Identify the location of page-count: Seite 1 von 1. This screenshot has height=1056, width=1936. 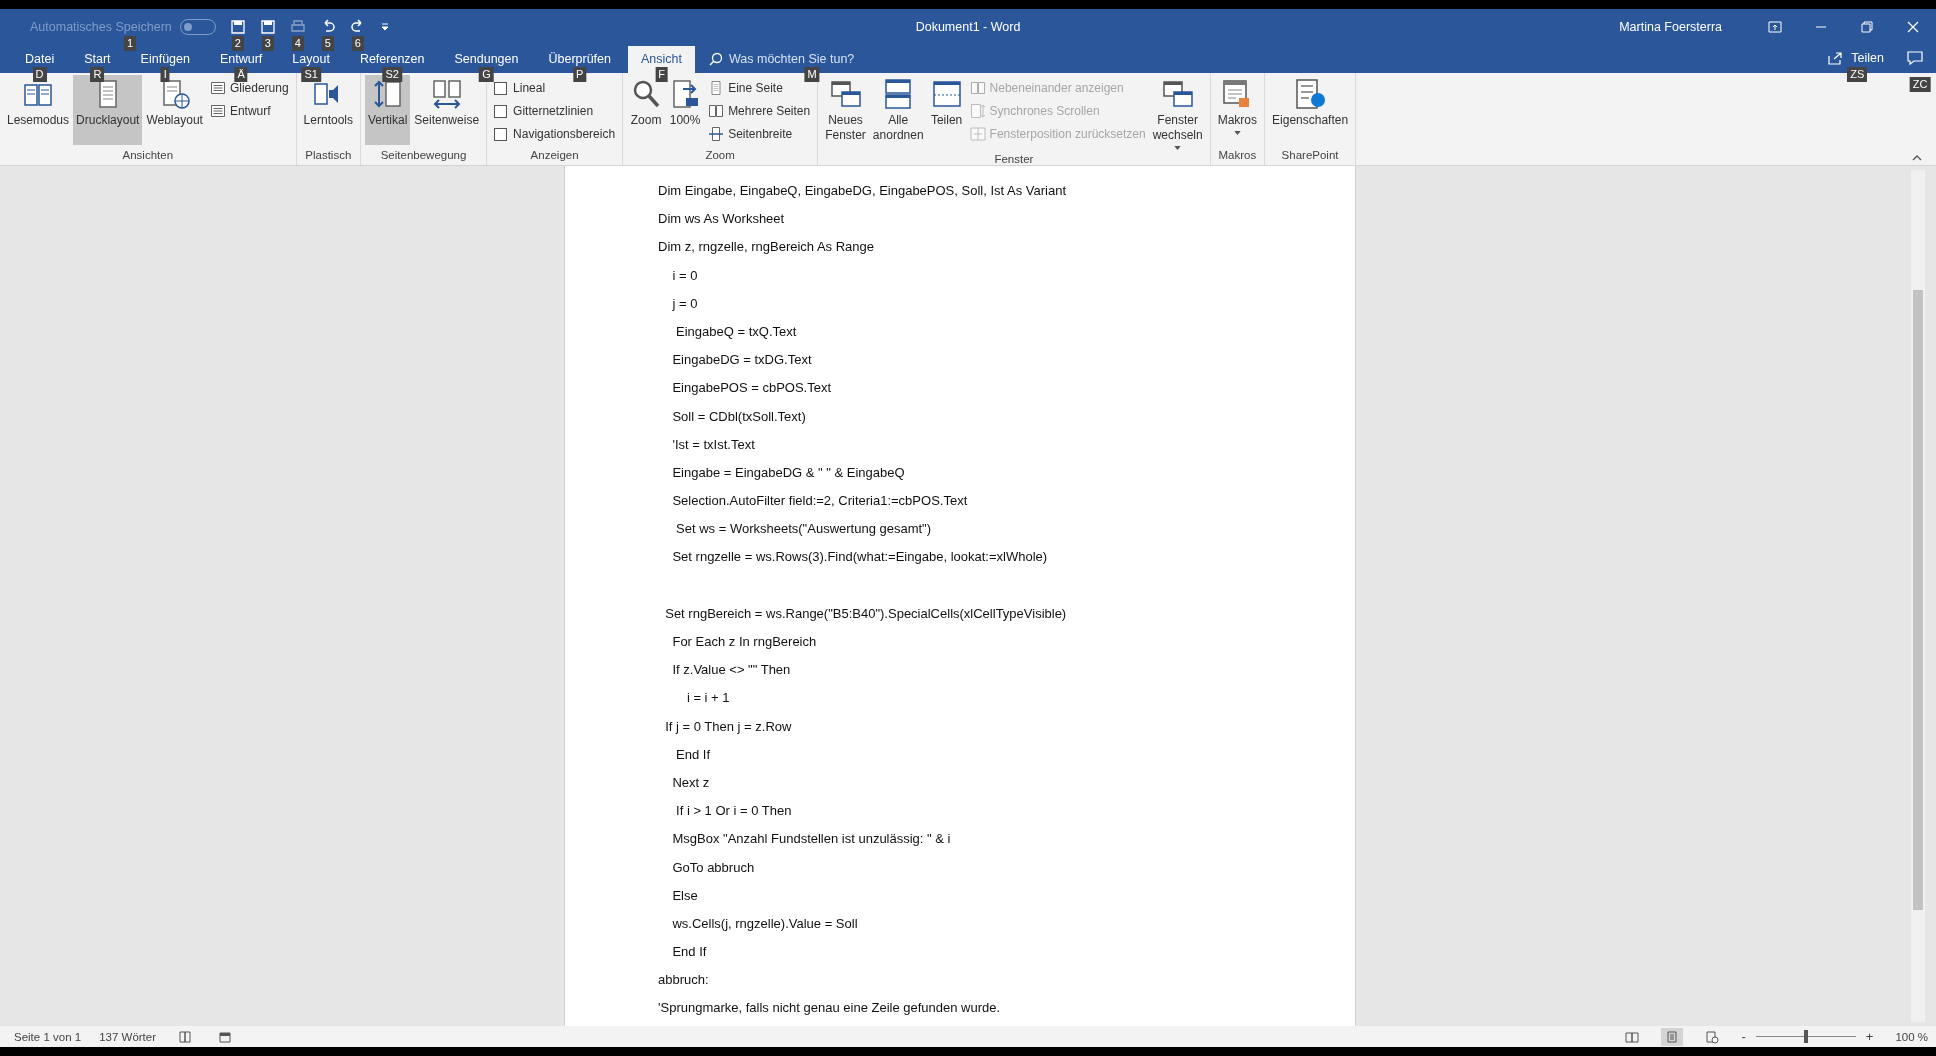
(48, 1036).